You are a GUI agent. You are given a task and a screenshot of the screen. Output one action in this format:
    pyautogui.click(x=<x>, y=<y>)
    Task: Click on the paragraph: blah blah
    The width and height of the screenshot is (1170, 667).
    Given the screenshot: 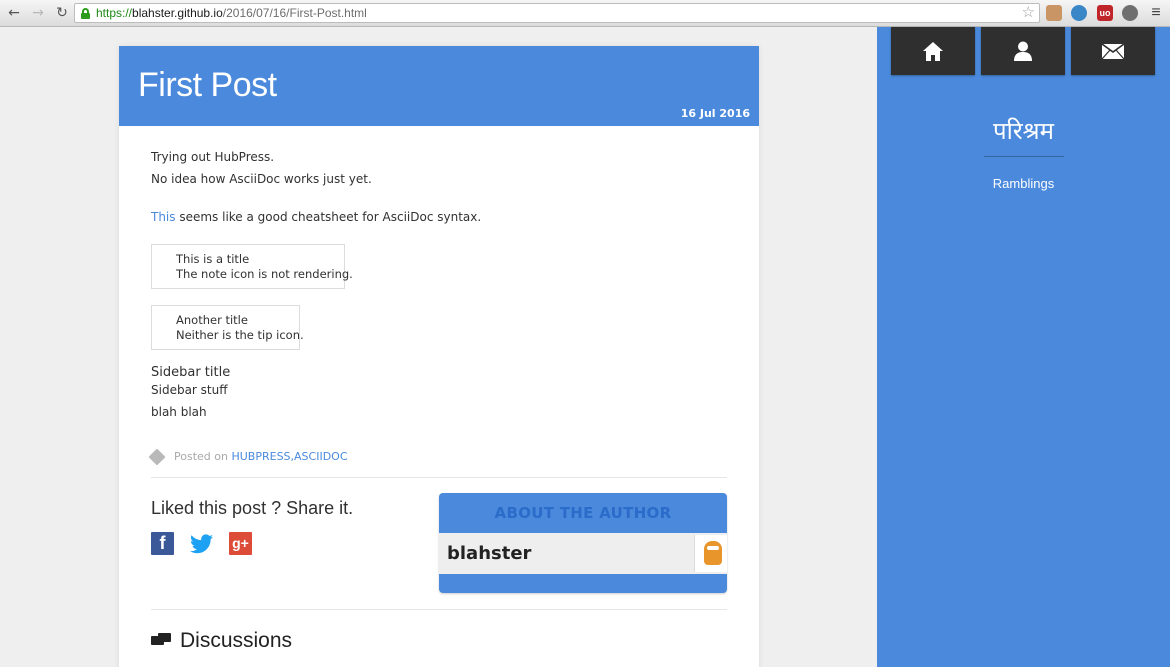 What is the action you would take?
    pyautogui.click(x=179, y=412)
    